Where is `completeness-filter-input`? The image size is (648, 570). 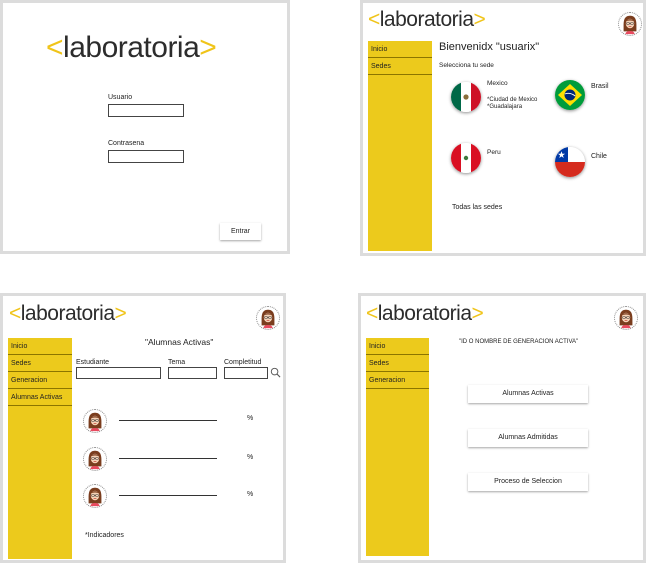
completeness-filter-input is located at coordinates (246, 373).